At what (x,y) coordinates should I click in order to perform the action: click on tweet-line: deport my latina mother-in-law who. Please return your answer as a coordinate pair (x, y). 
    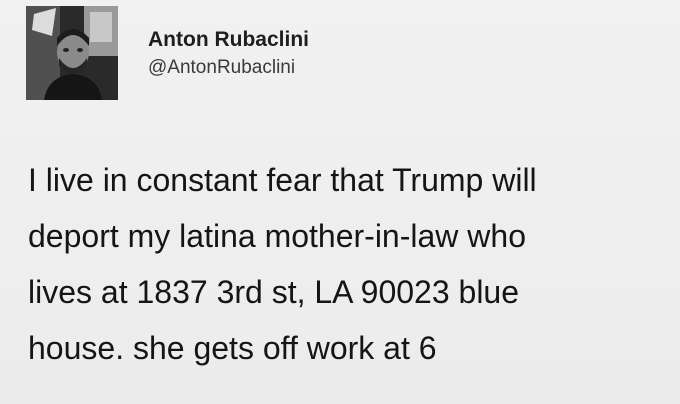
    Looking at the image, I should click on (277, 236).